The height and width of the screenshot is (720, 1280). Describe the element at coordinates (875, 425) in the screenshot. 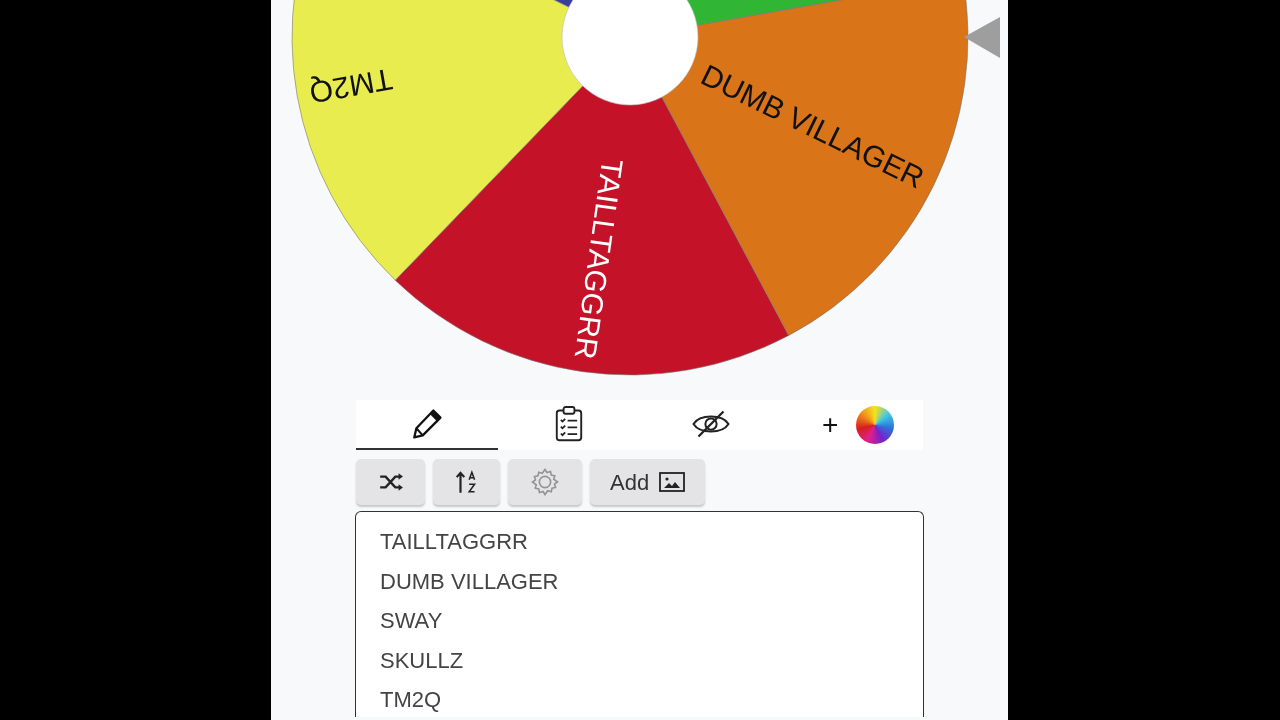

I see `color-wheel-icon` at that location.